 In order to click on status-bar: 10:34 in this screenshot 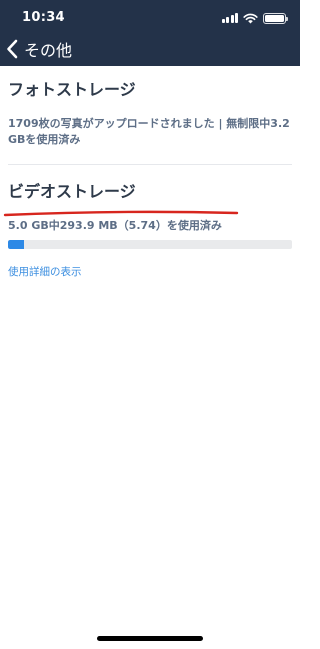, I will do `click(150, 17)`.